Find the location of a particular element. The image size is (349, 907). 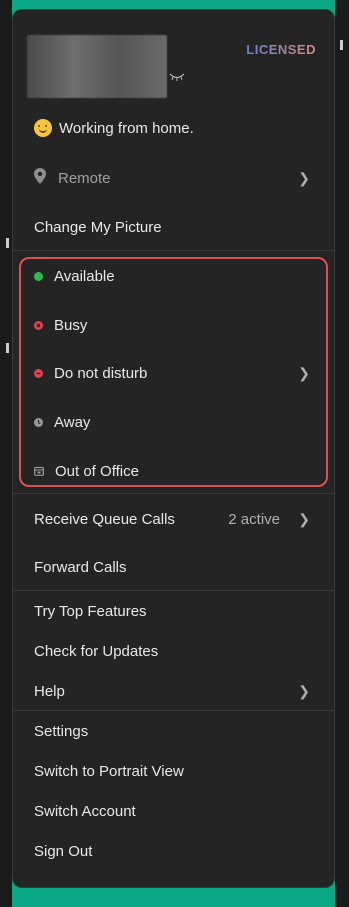

status-message-text: Working from home. is located at coordinates (126, 128).